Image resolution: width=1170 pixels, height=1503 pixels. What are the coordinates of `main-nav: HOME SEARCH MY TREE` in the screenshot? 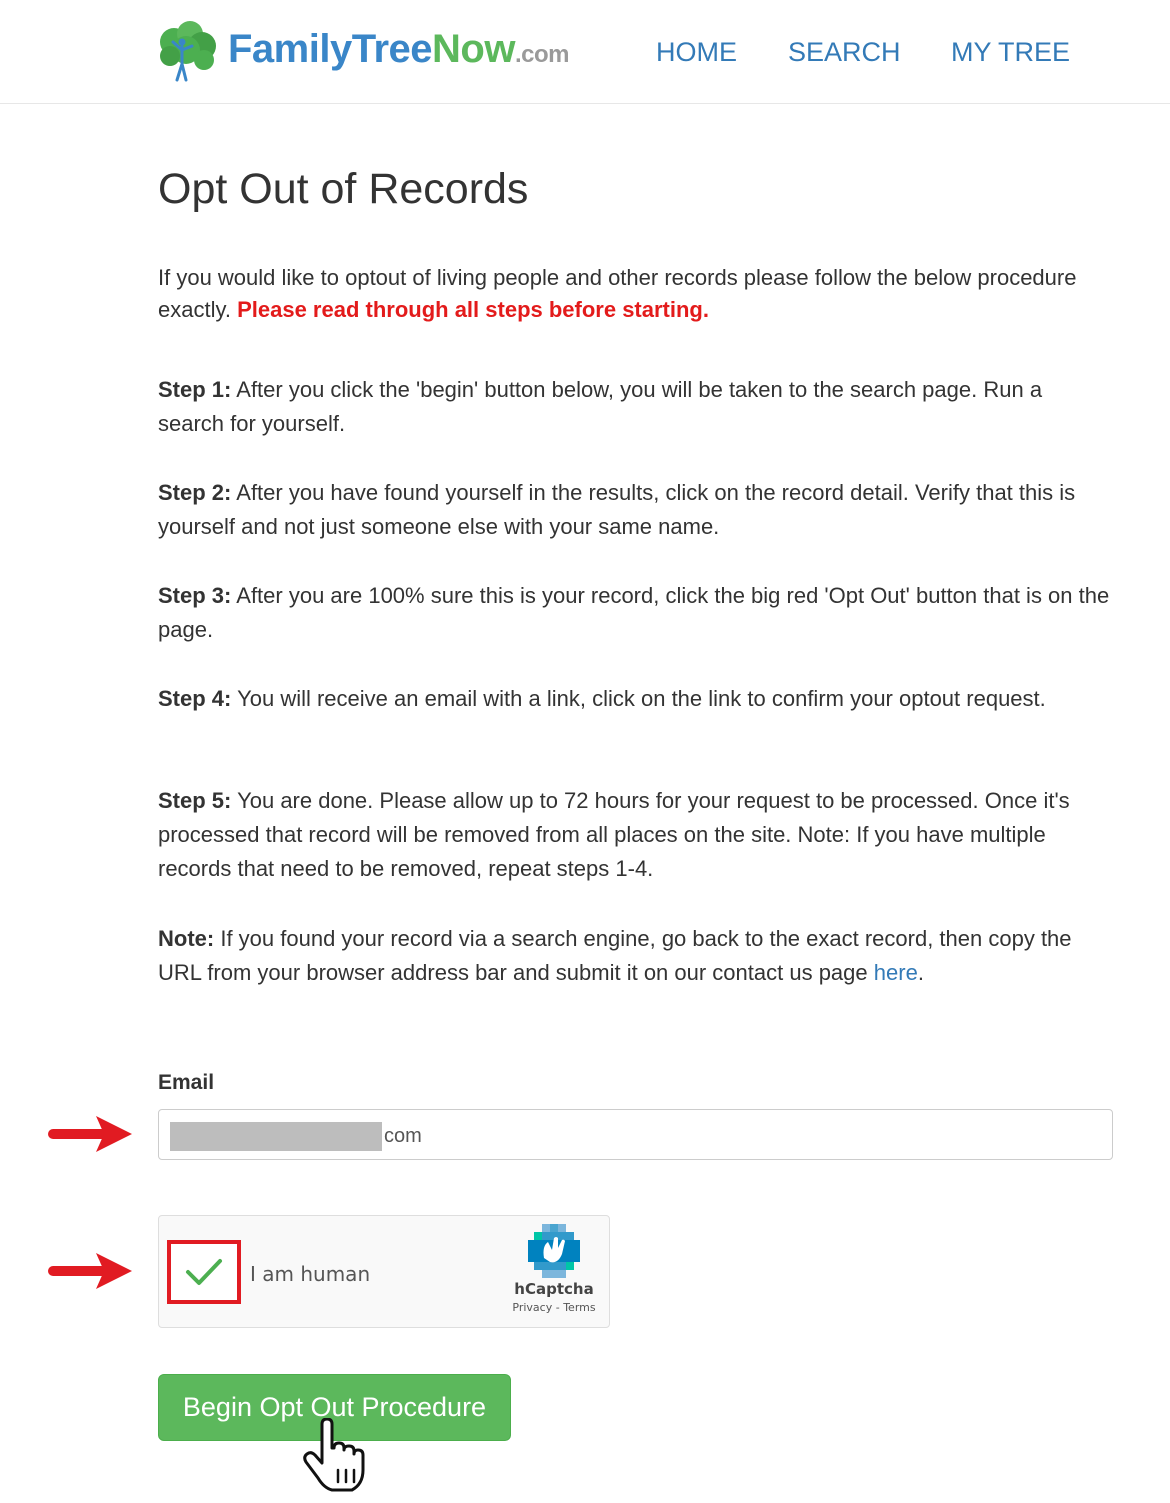 It's located at (585, 54).